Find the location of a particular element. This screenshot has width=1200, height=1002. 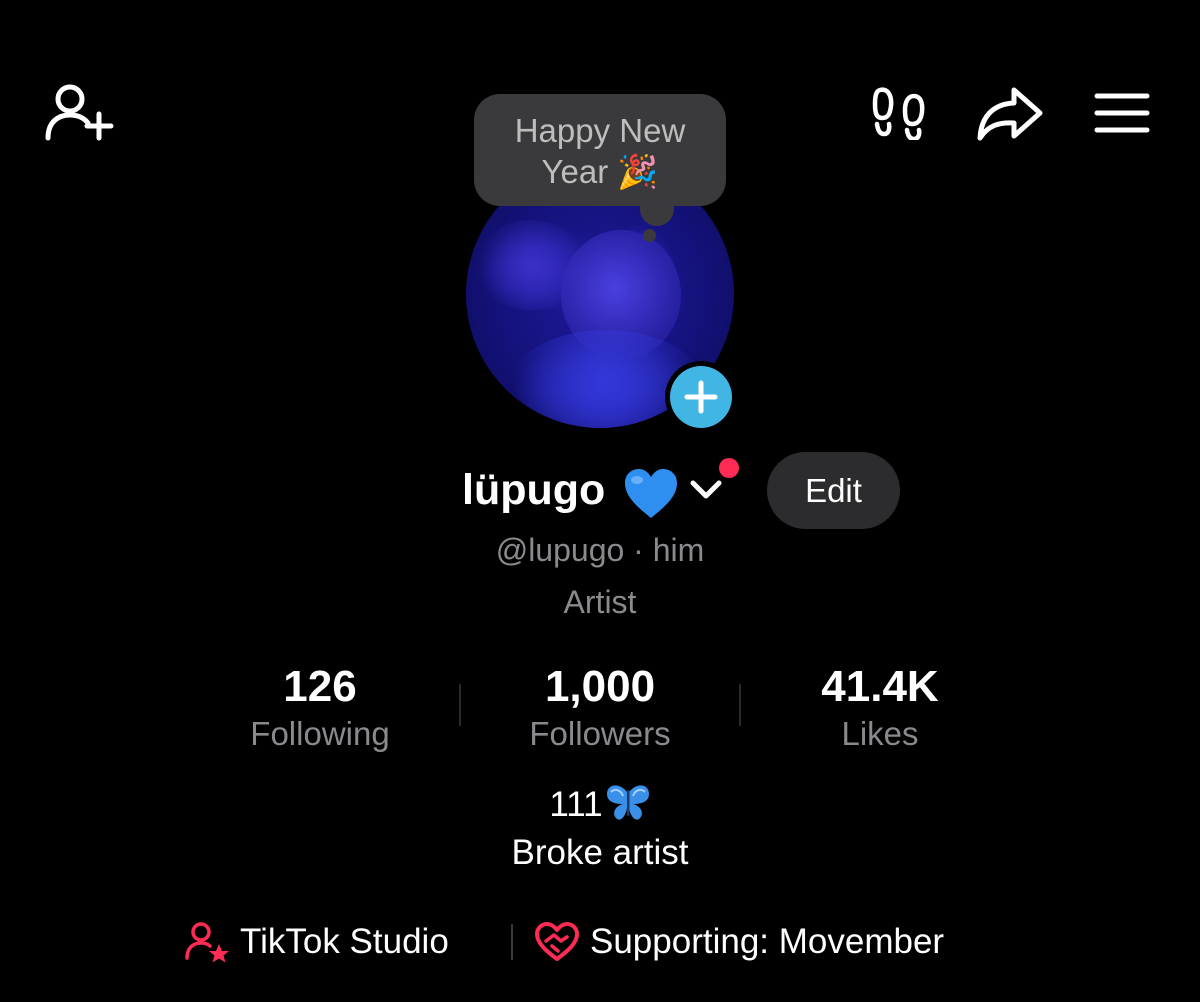

tiktok-studio-link: TikTok Studio is located at coordinates (316, 942).